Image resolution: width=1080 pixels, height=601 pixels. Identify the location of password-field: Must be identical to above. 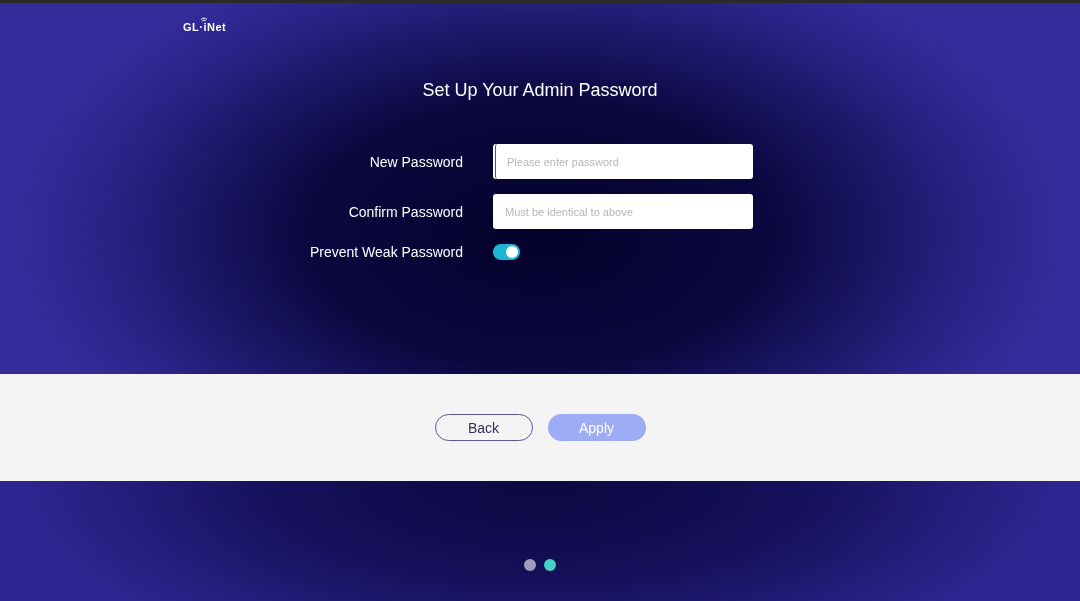
(623, 211).